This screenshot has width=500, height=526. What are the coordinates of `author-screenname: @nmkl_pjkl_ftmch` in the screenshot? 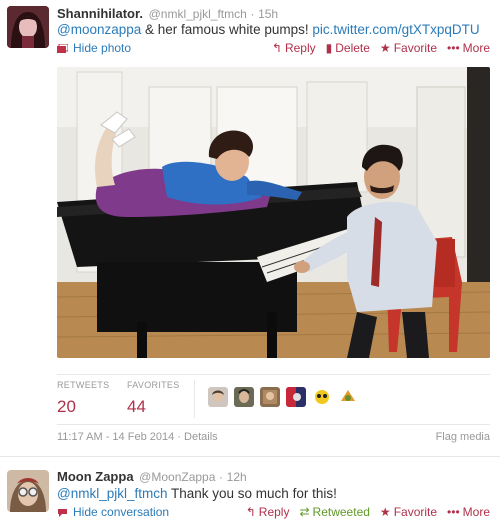 It's located at (198, 14).